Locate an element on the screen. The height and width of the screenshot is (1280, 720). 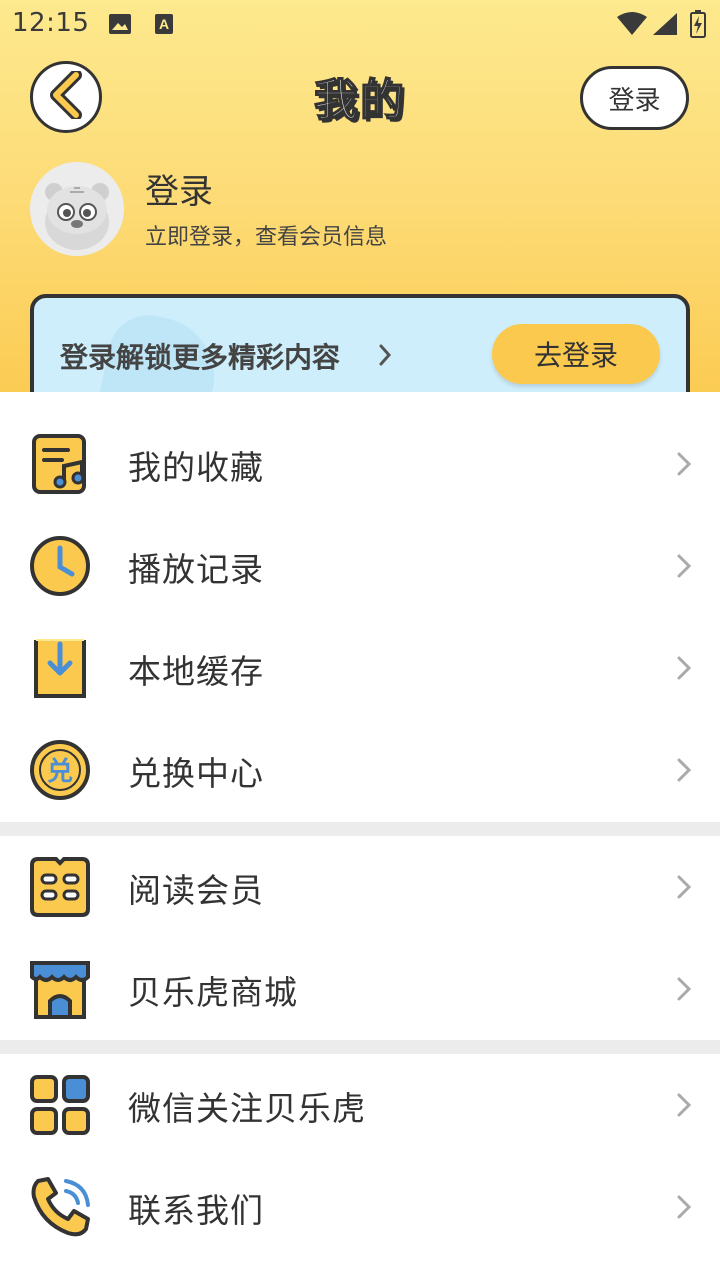
grid-icon is located at coordinates (60, 1105).